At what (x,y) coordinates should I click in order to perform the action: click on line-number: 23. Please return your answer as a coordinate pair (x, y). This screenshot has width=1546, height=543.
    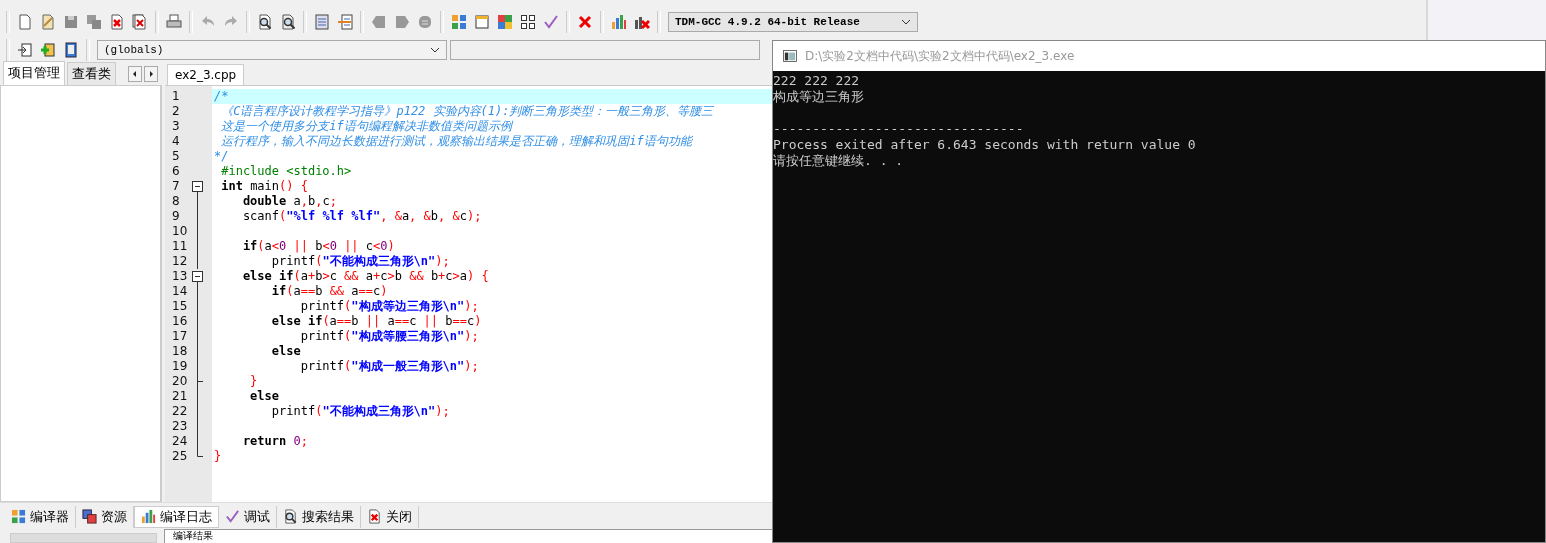
    Looking at the image, I should click on (180, 426).